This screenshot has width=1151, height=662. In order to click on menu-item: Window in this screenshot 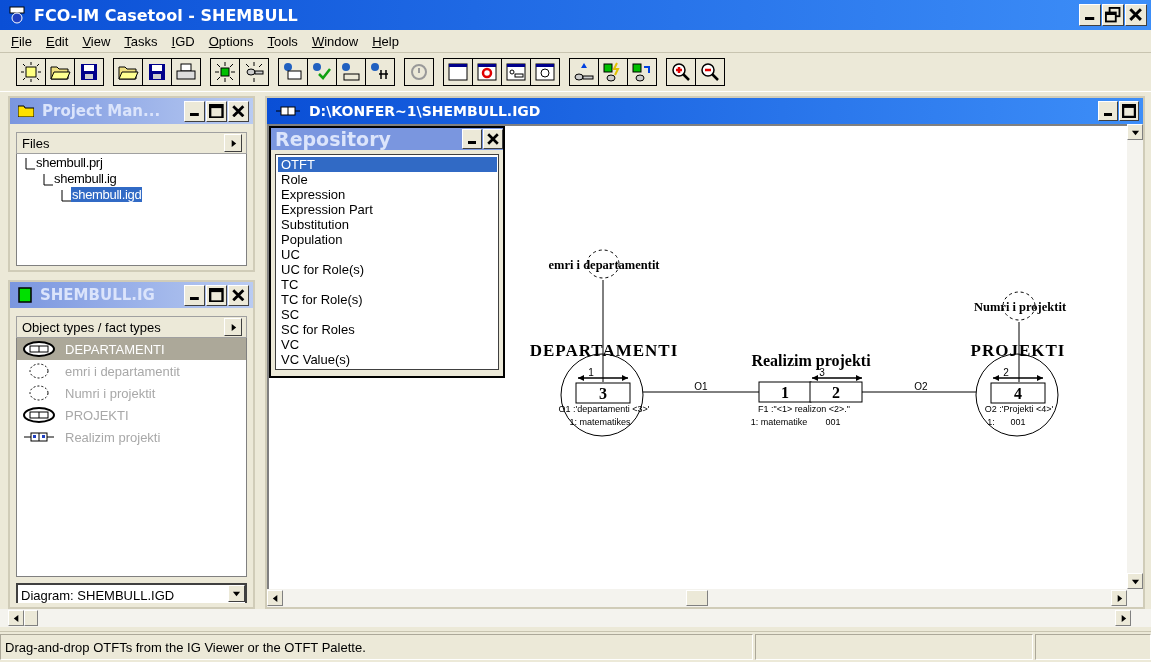, I will do `click(335, 41)`.